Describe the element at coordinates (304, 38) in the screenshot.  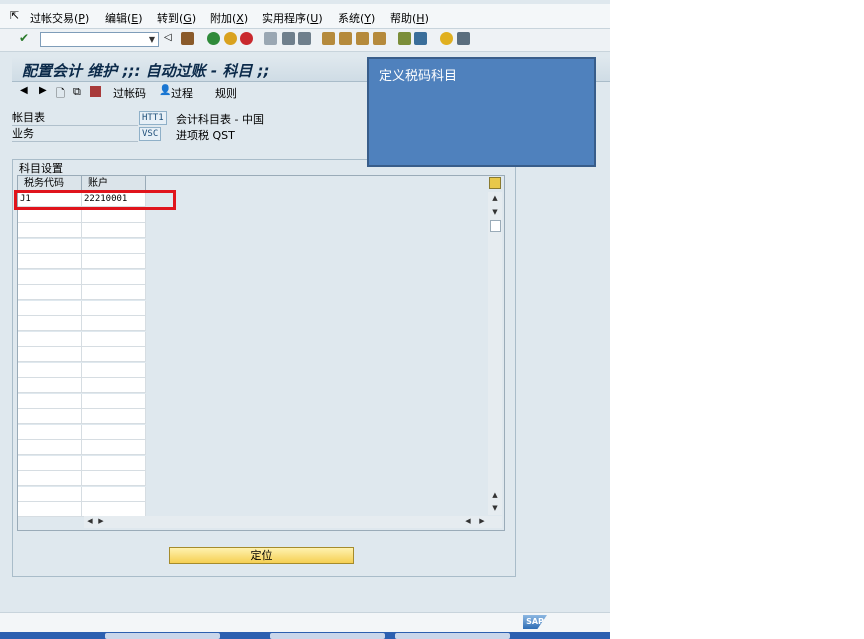
I see `find-next-icon` at that location.